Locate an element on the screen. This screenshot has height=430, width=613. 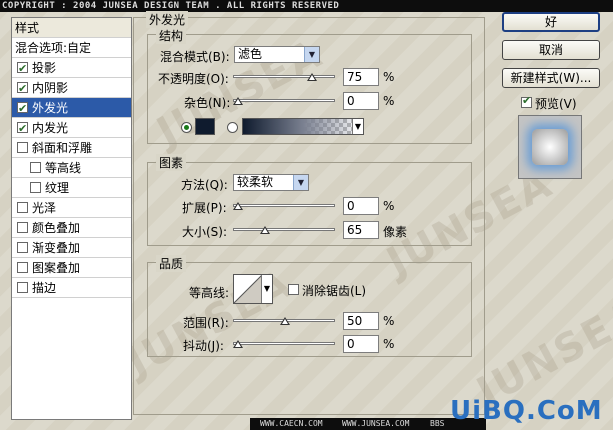
sidebar-item-blending-options: 混合选项:自定 is located at coordinates (71, 48).